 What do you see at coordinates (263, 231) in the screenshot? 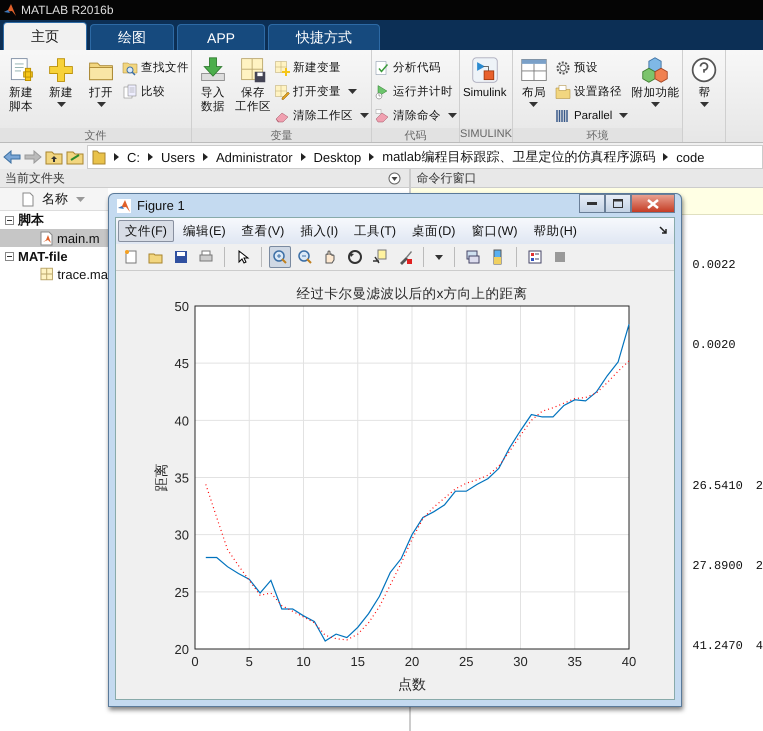
I see `menu-item: 查看(V)` at bounding box center [263, 231].